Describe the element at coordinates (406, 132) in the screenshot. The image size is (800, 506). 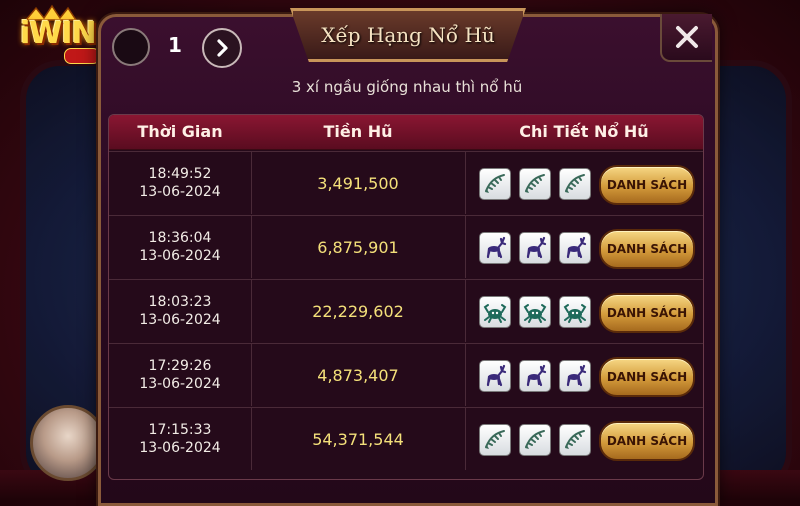
I see `table-header: Thời Gian Tiền Hũ Chi Tiết Nổ Hũ` at that location.